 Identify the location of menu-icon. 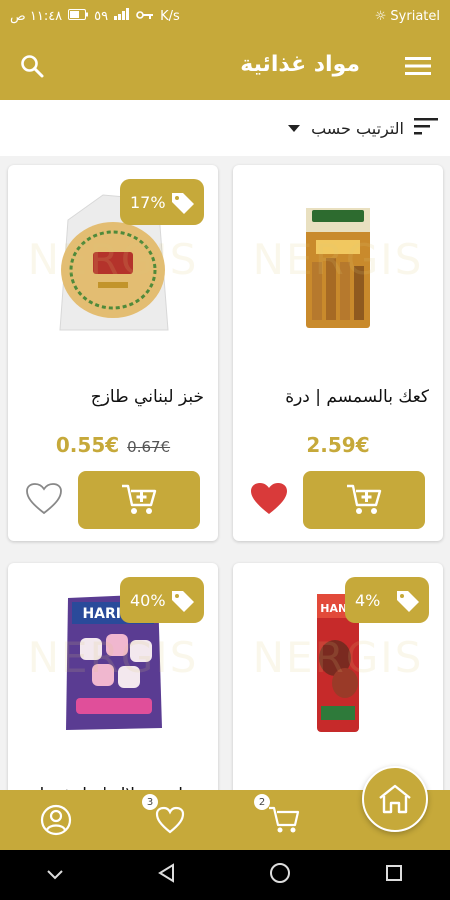
(418, 66).